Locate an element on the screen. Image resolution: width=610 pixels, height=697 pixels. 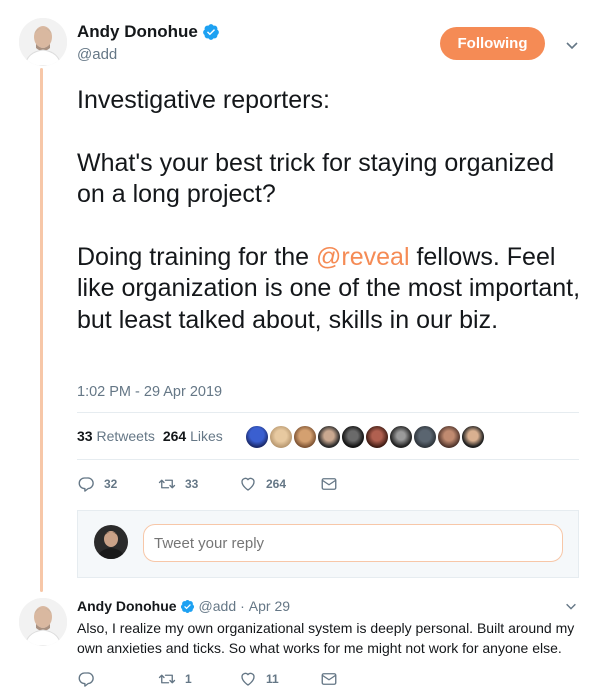
author-handle: @add is located at coordinates (97, 54).